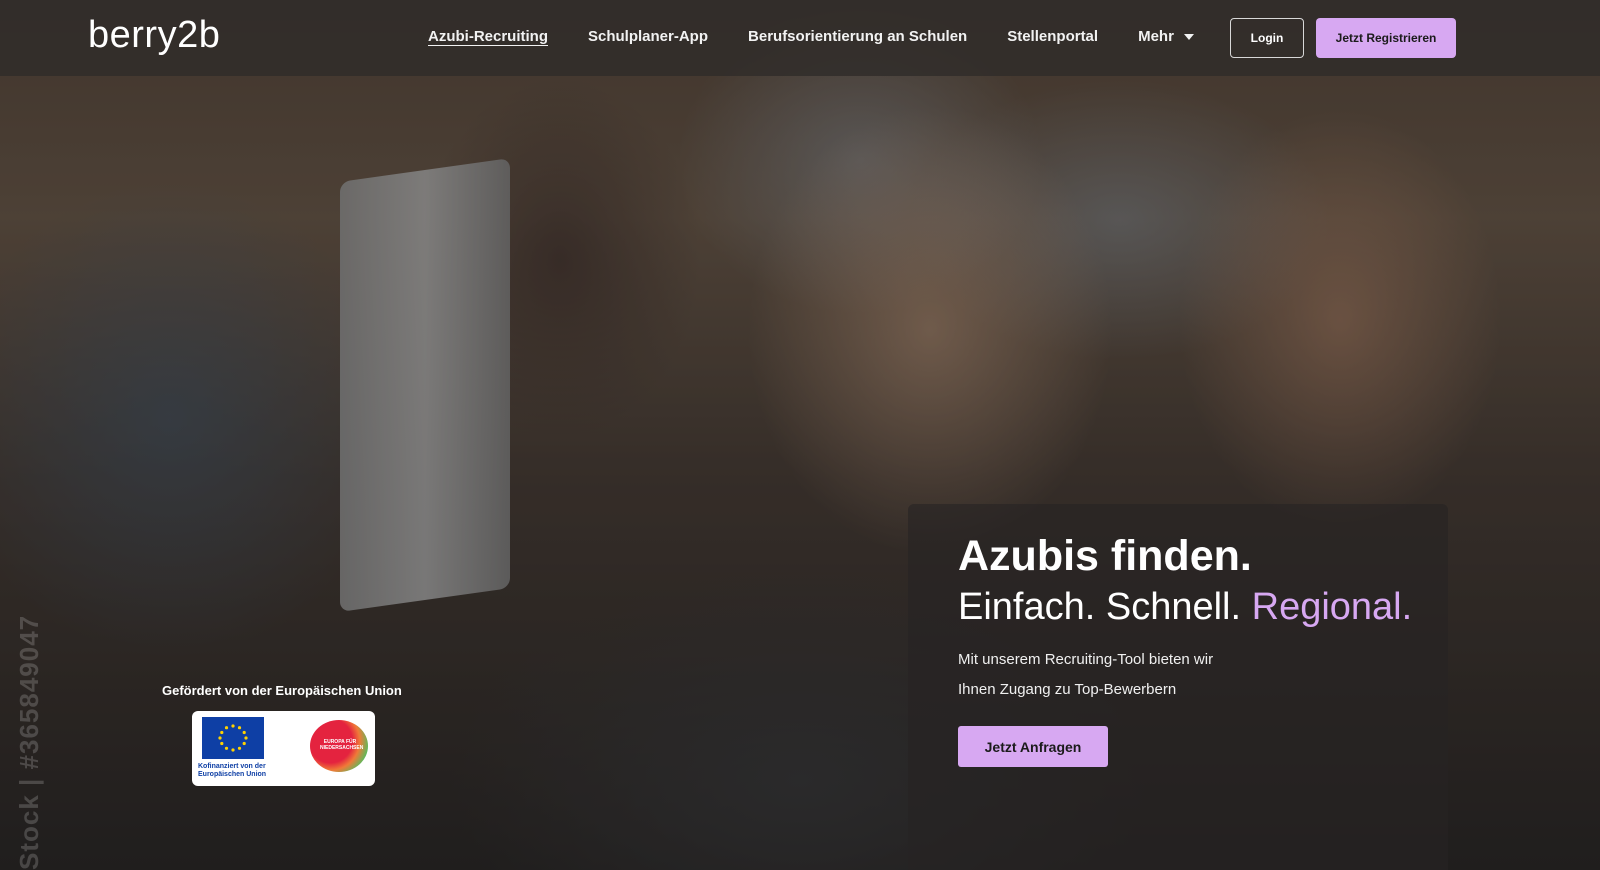 This screenshot has height=870, width=1600. What do you see at coordinates (1156, 36) in the screenshot?
I see `nav-more-label: Mehr` at bounding box center [1156, 36].